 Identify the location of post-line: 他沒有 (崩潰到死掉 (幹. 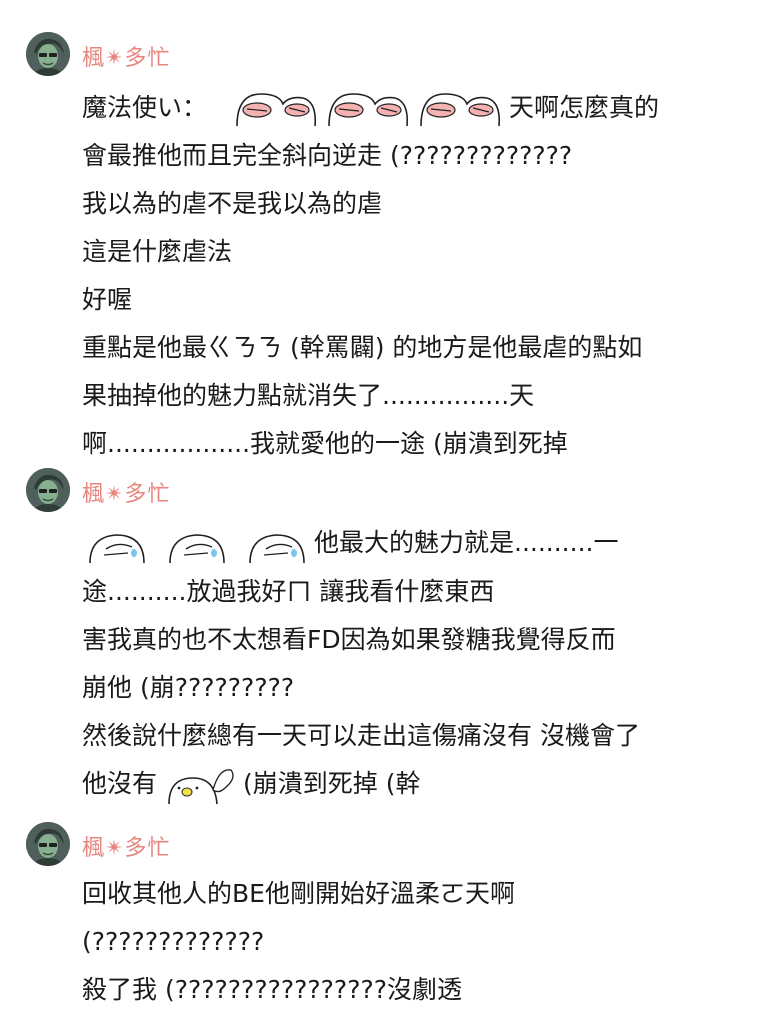
(412, 784).